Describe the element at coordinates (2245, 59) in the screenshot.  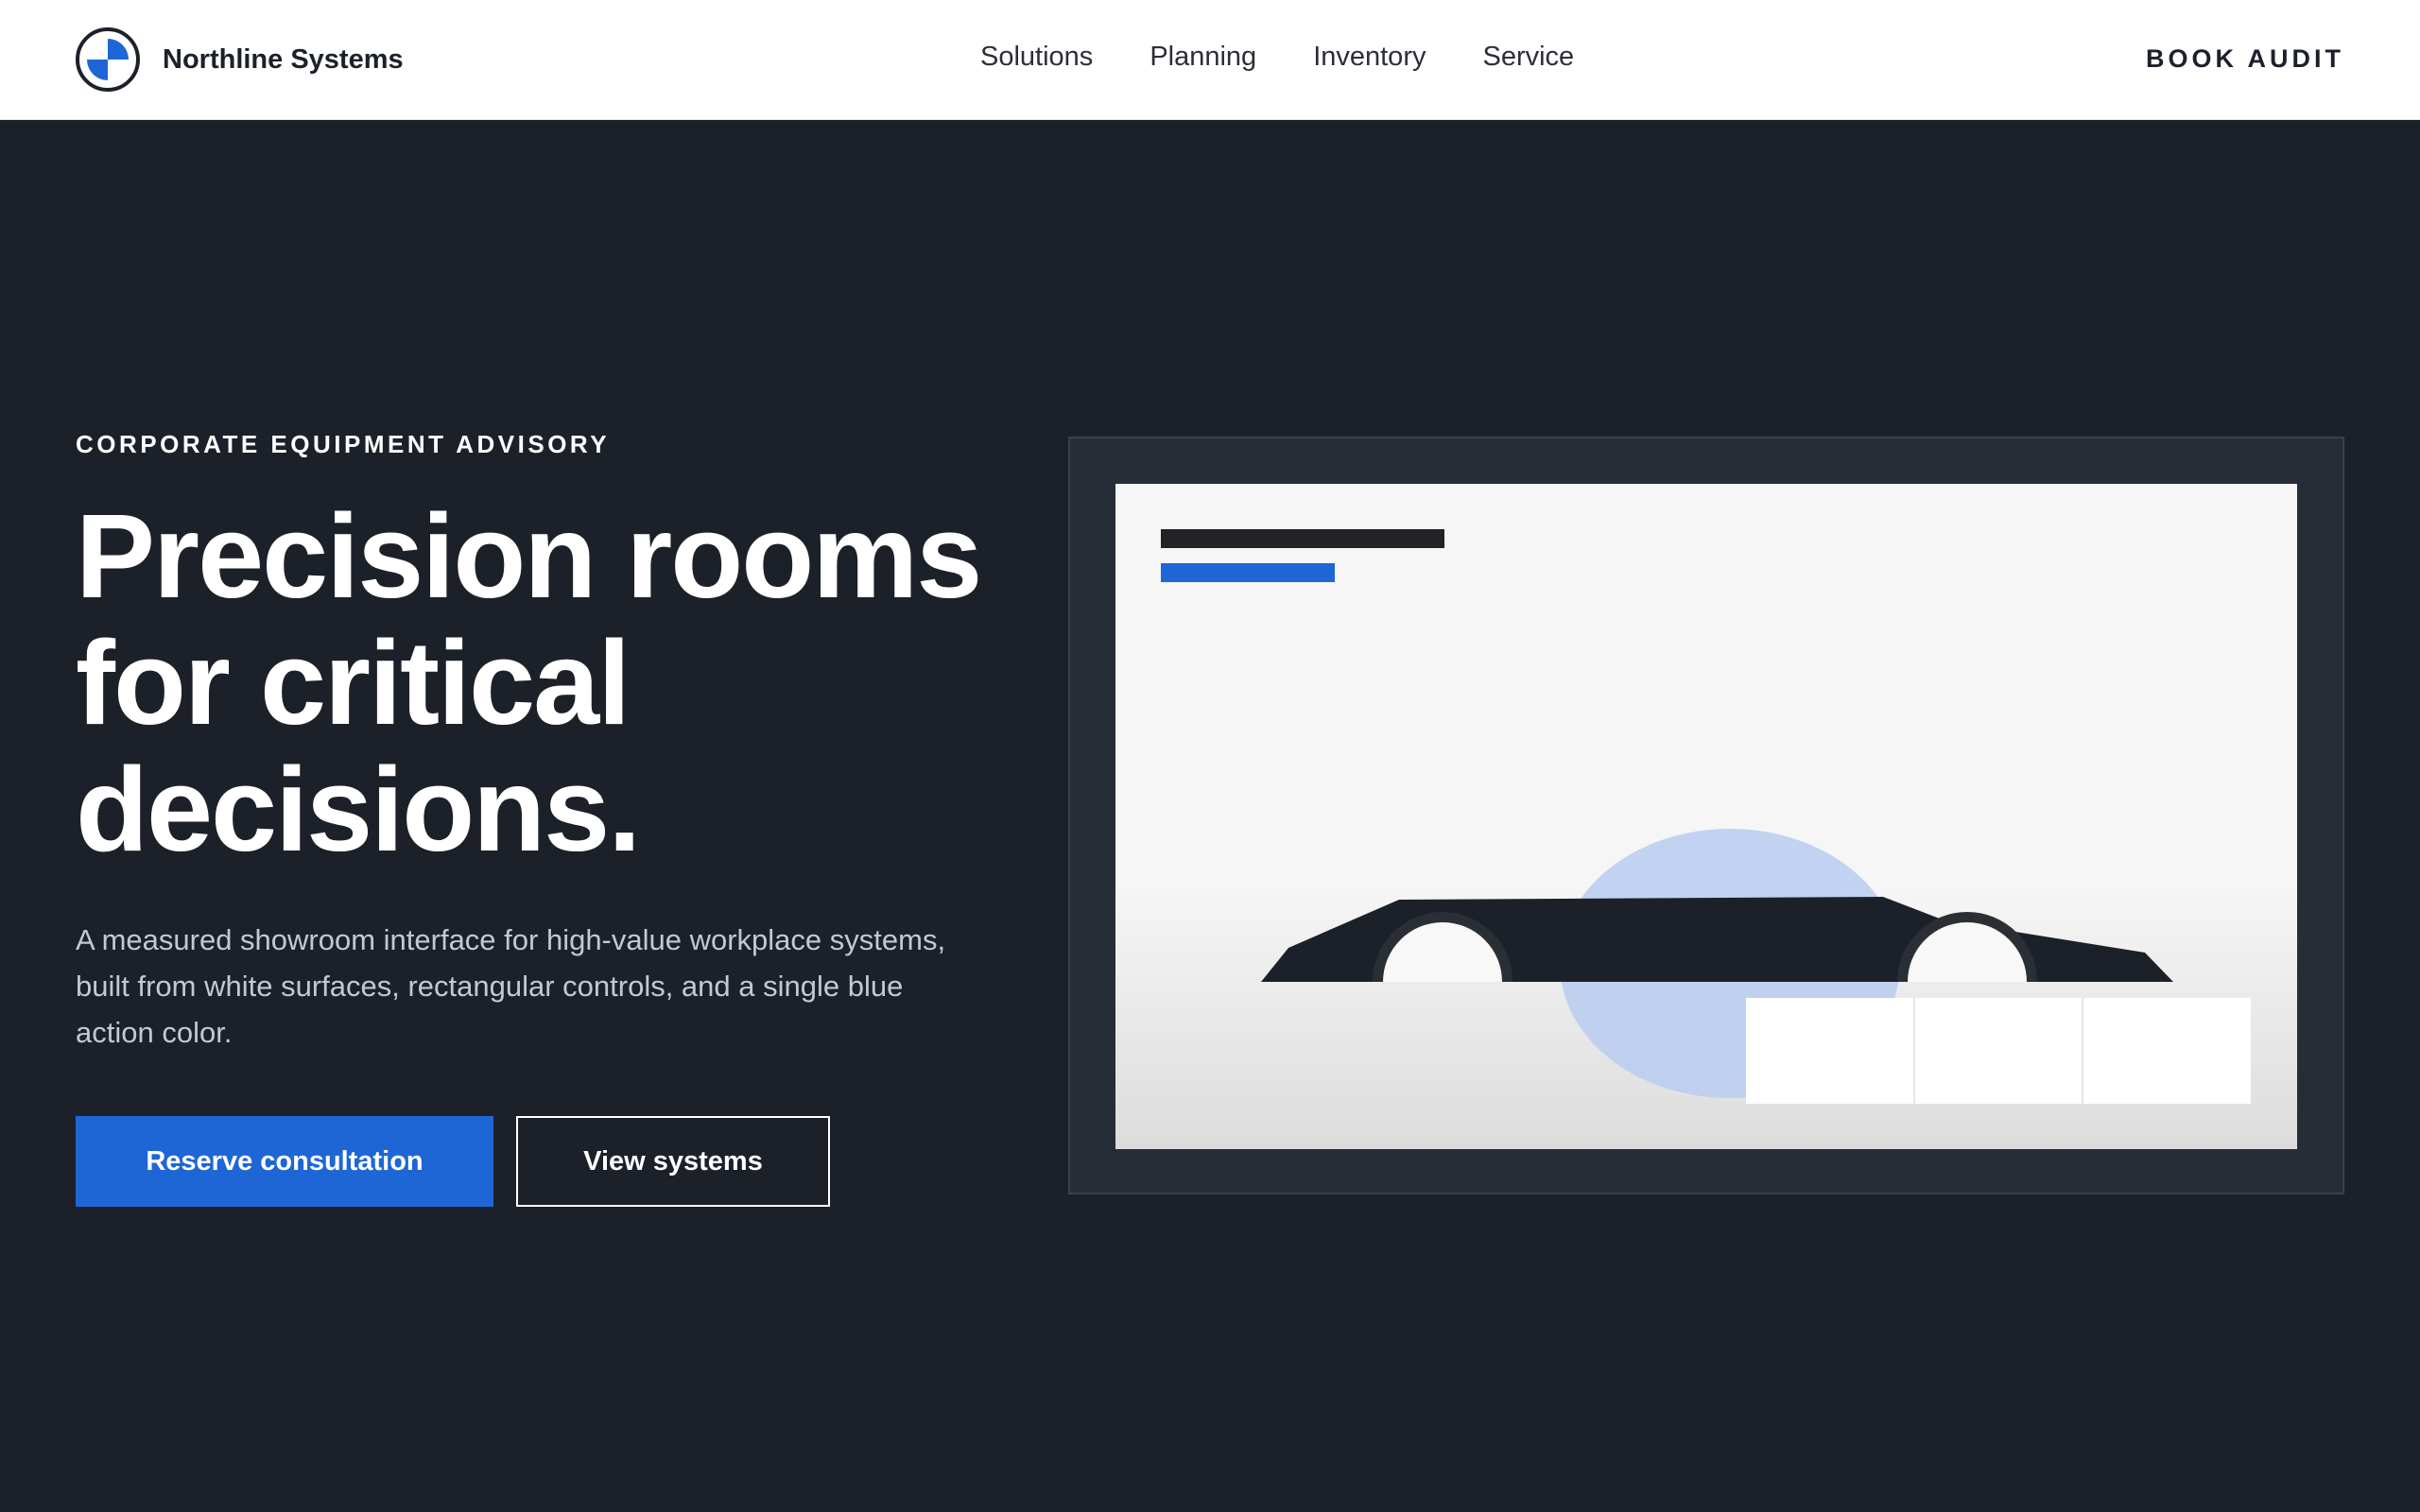
I see `book-audit-link: BOOK AUDIT` at that location.